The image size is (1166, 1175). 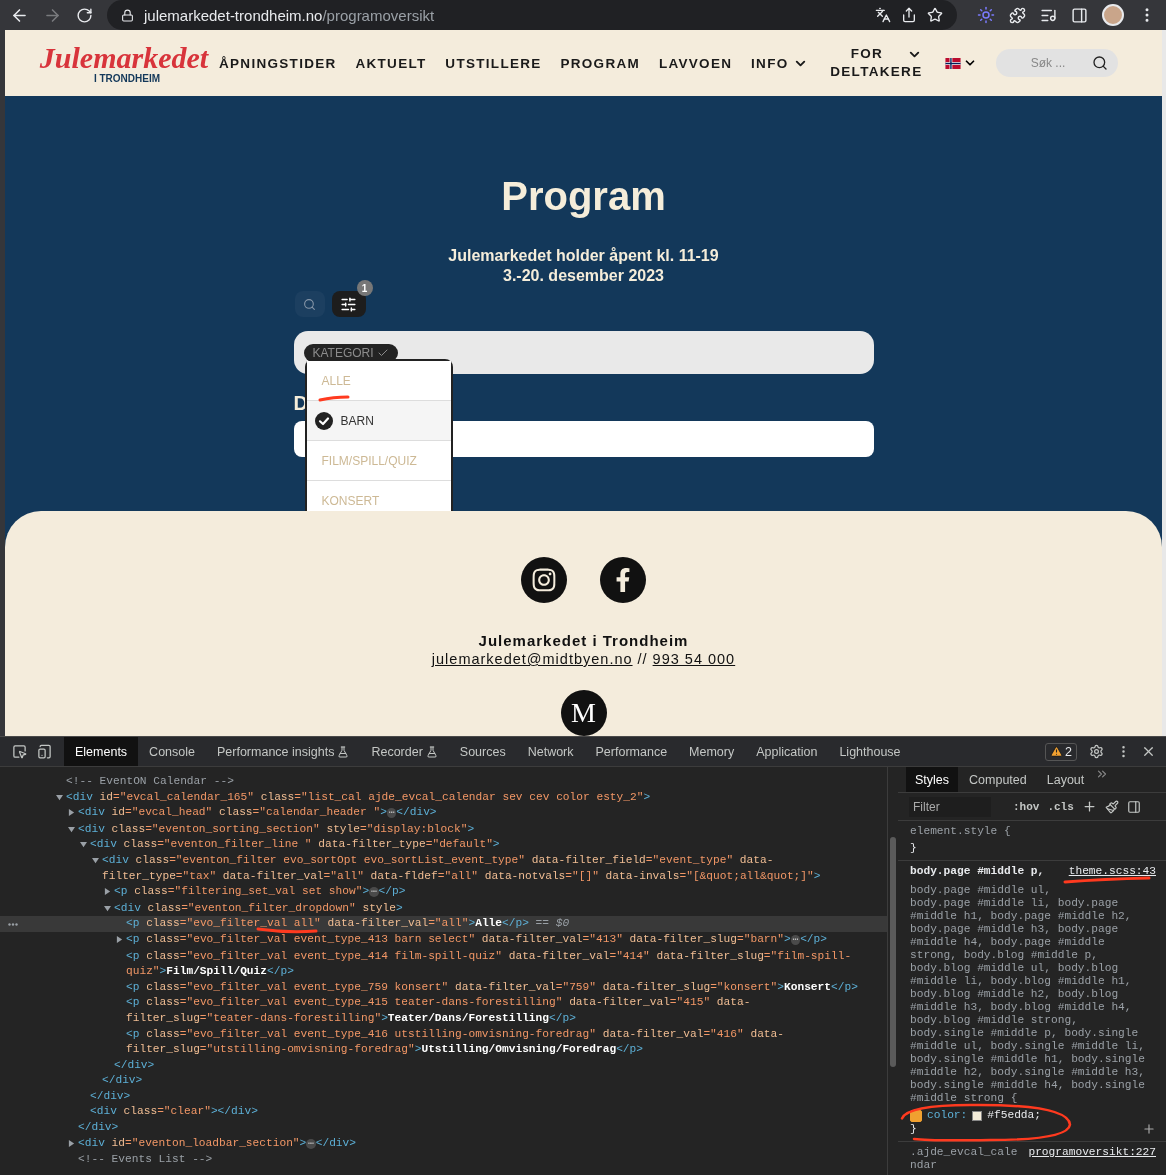 I want to click on paintbrush-icon, so click(x=1111, y=806).